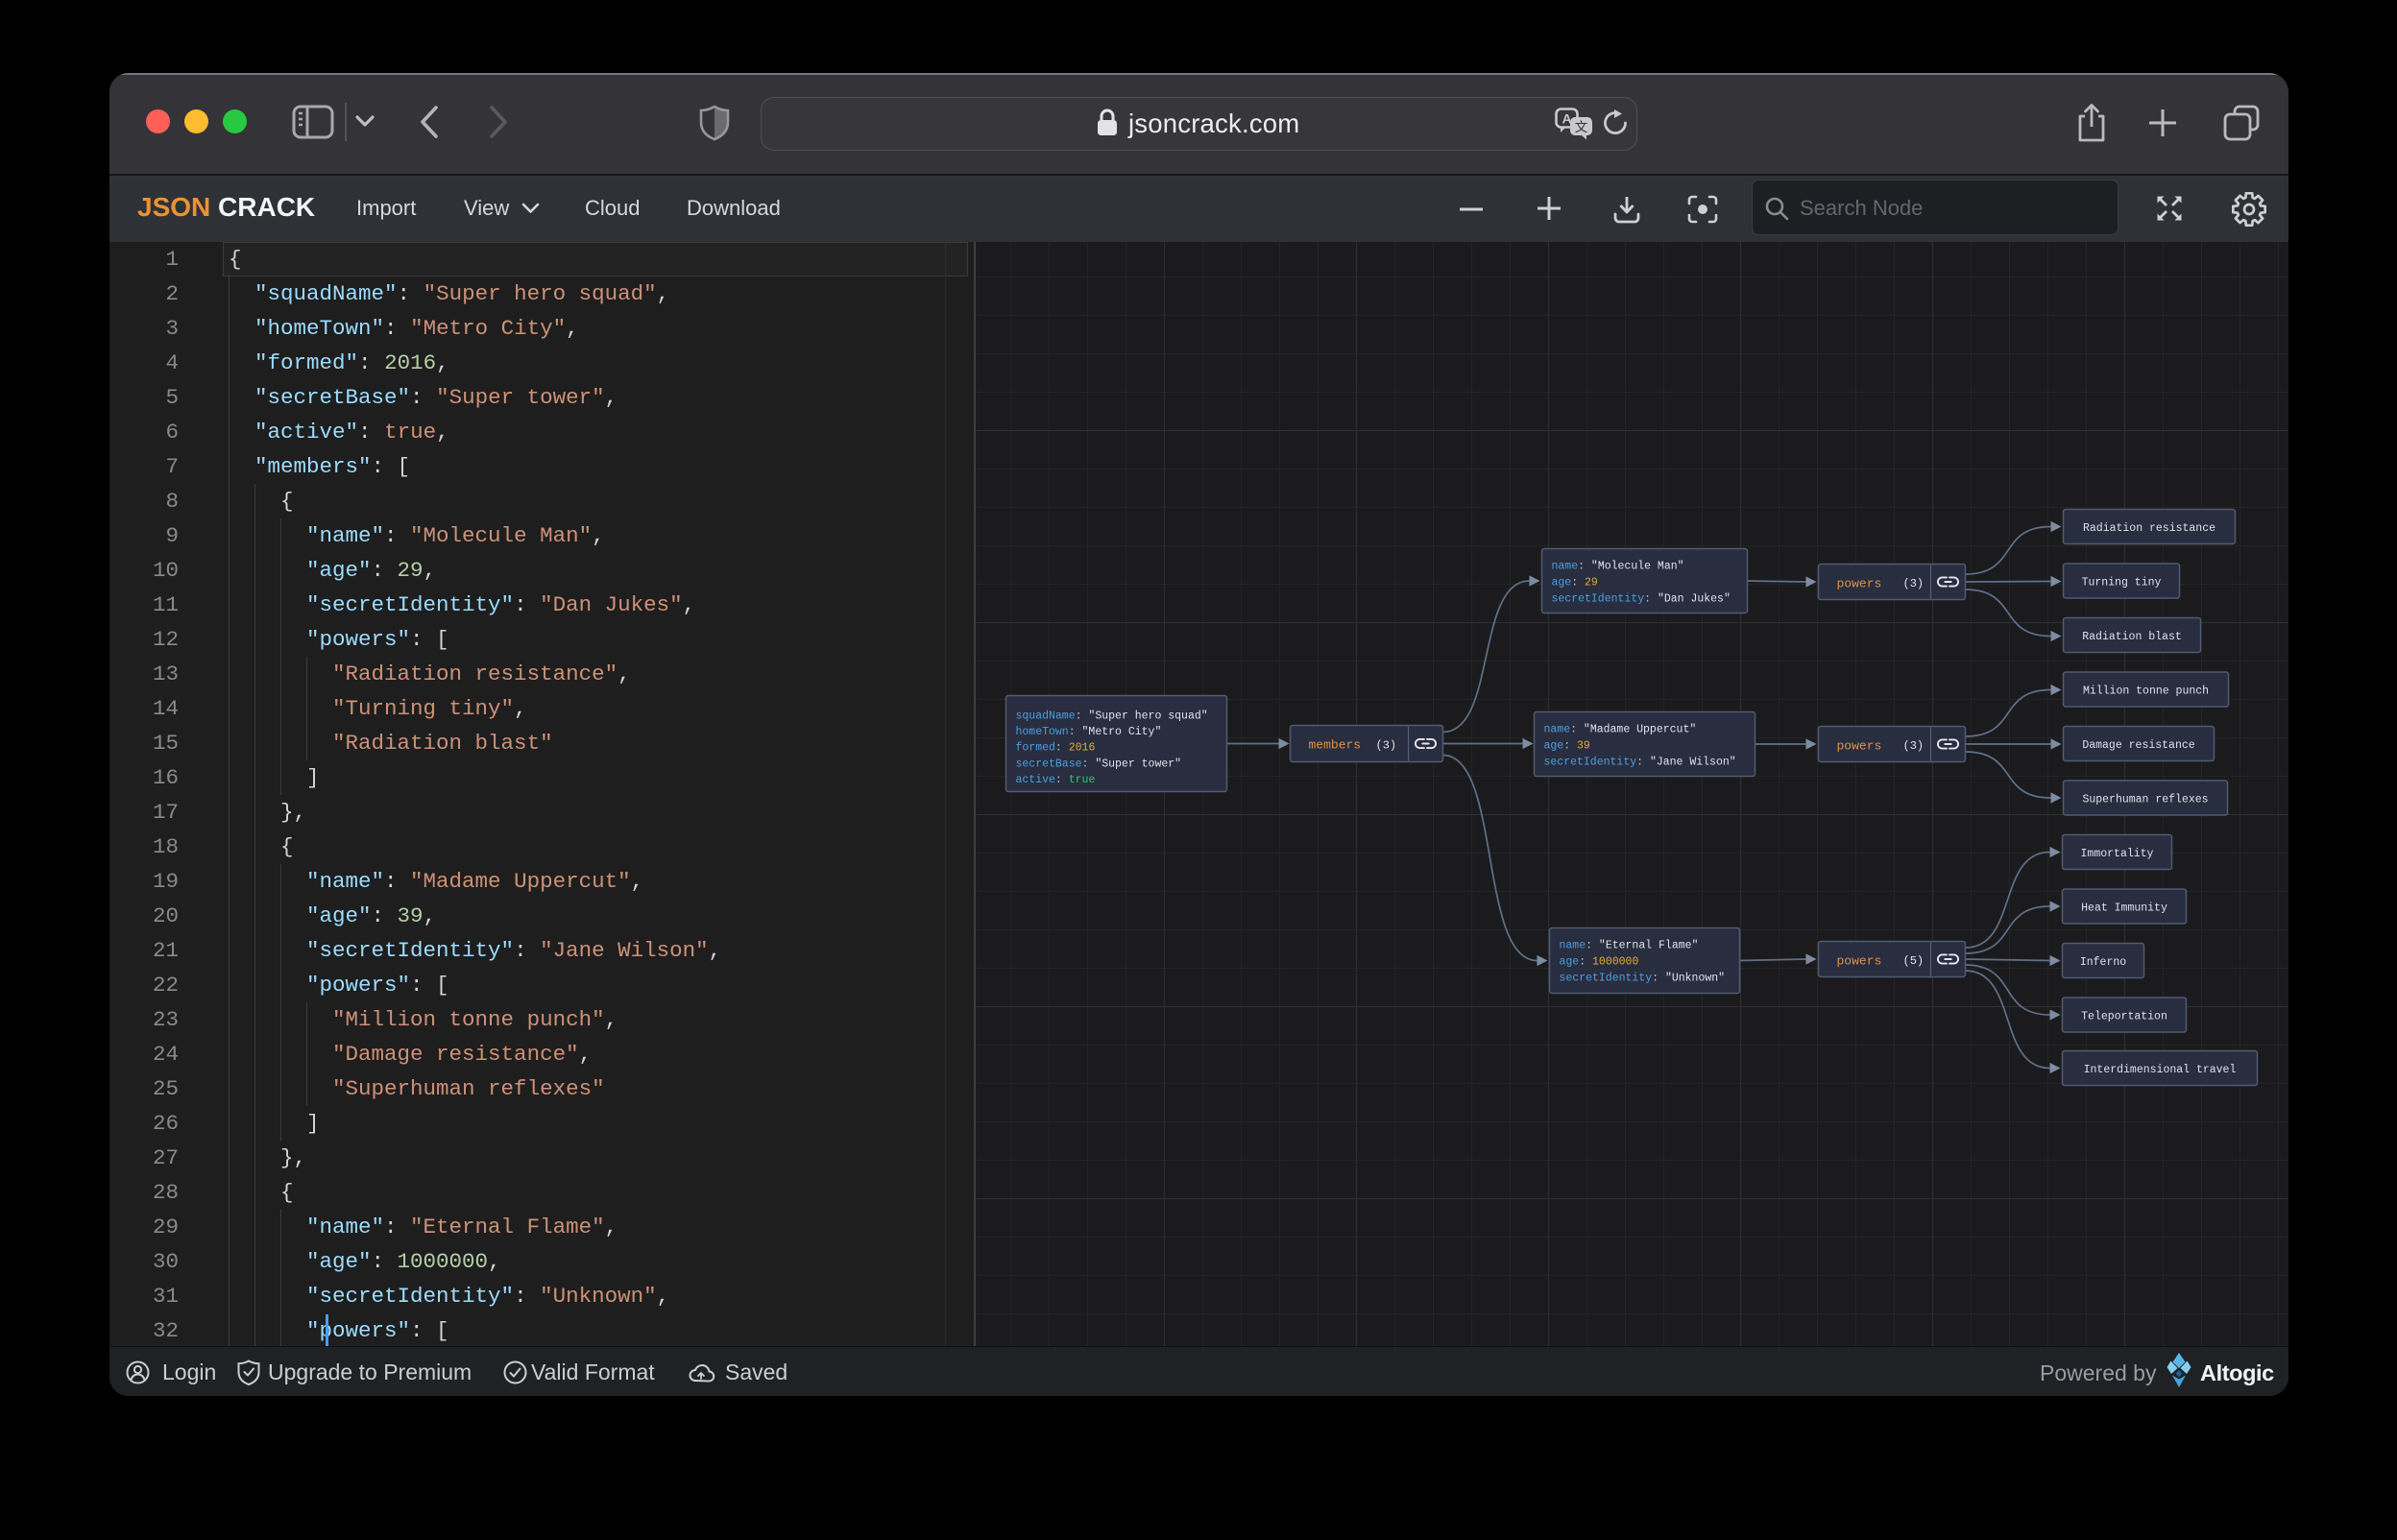 The image size is (2397, 1540). I want to click on svg-text: Interdimensional travel, so click(2159, 1070).